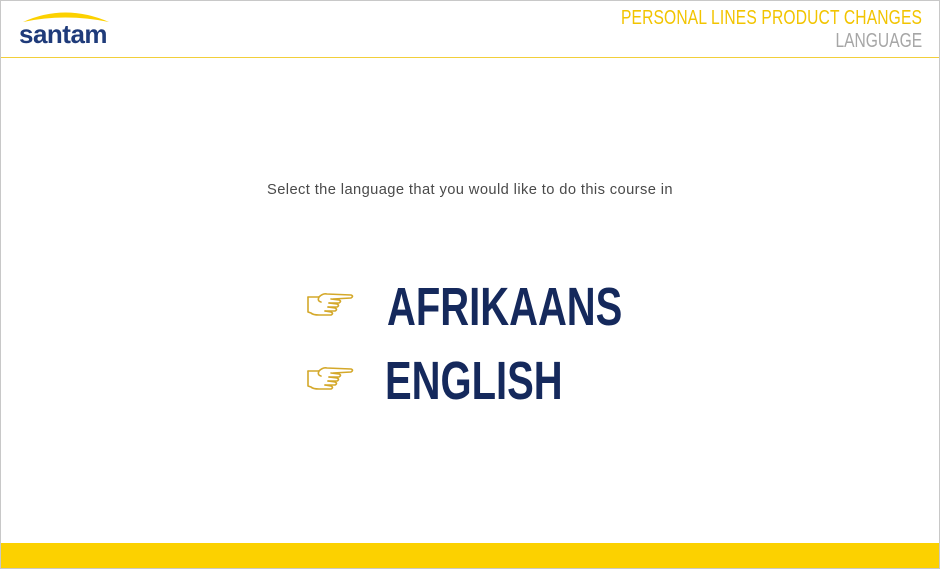  I want to click on afrikaans-label: AFRIKAANS, so click(504, 307).